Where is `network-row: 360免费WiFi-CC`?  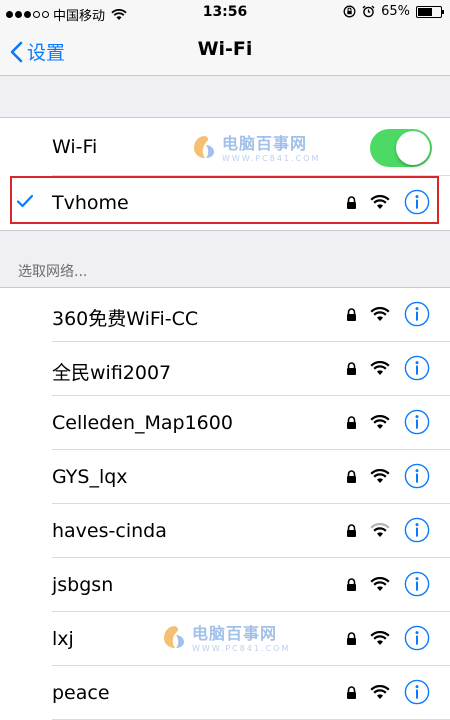 network-row: 360免费WiFi-CC is located at coordinates (225, 315).